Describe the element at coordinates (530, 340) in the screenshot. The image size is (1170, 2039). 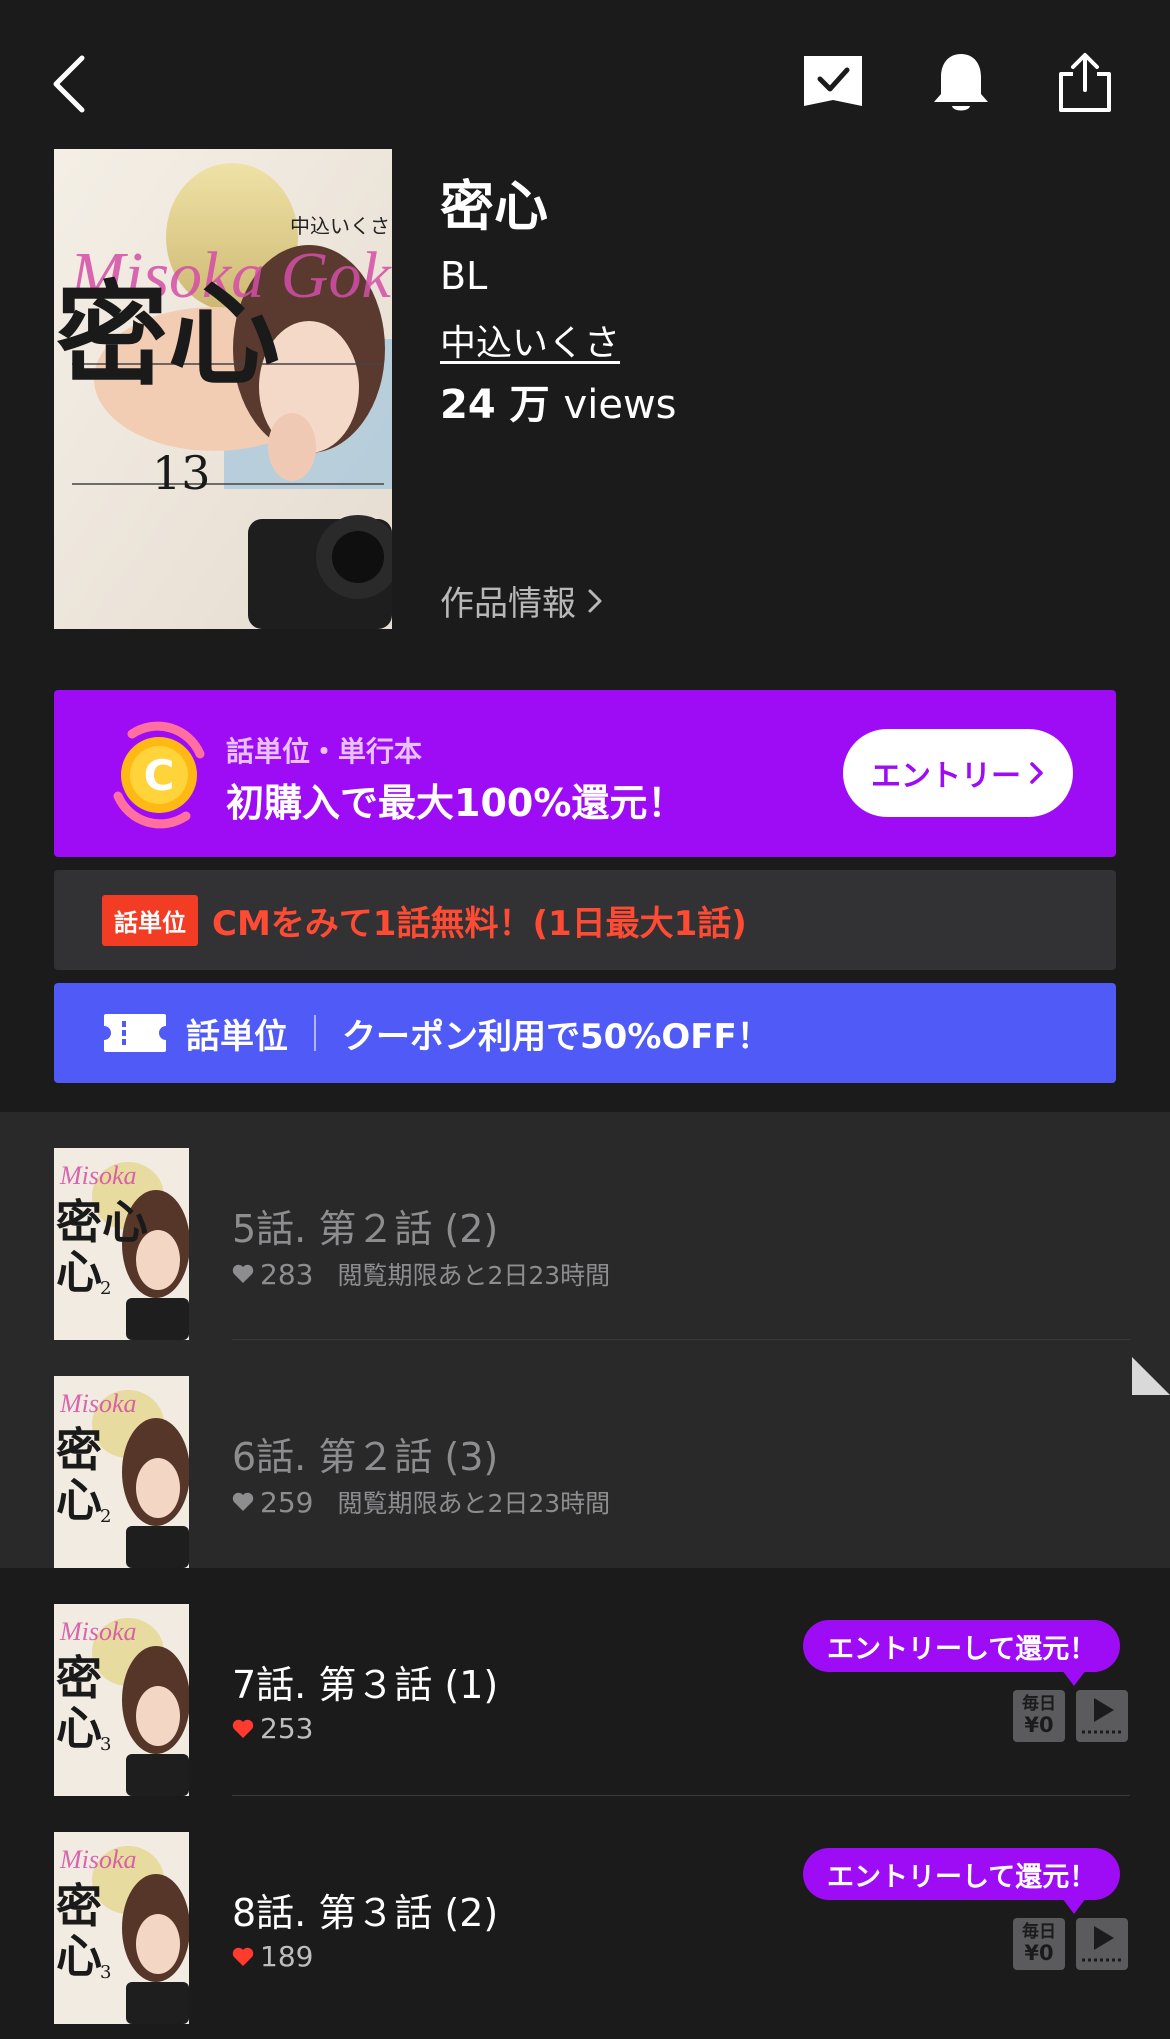
I see `author-link: 中込いくさ` at that location.